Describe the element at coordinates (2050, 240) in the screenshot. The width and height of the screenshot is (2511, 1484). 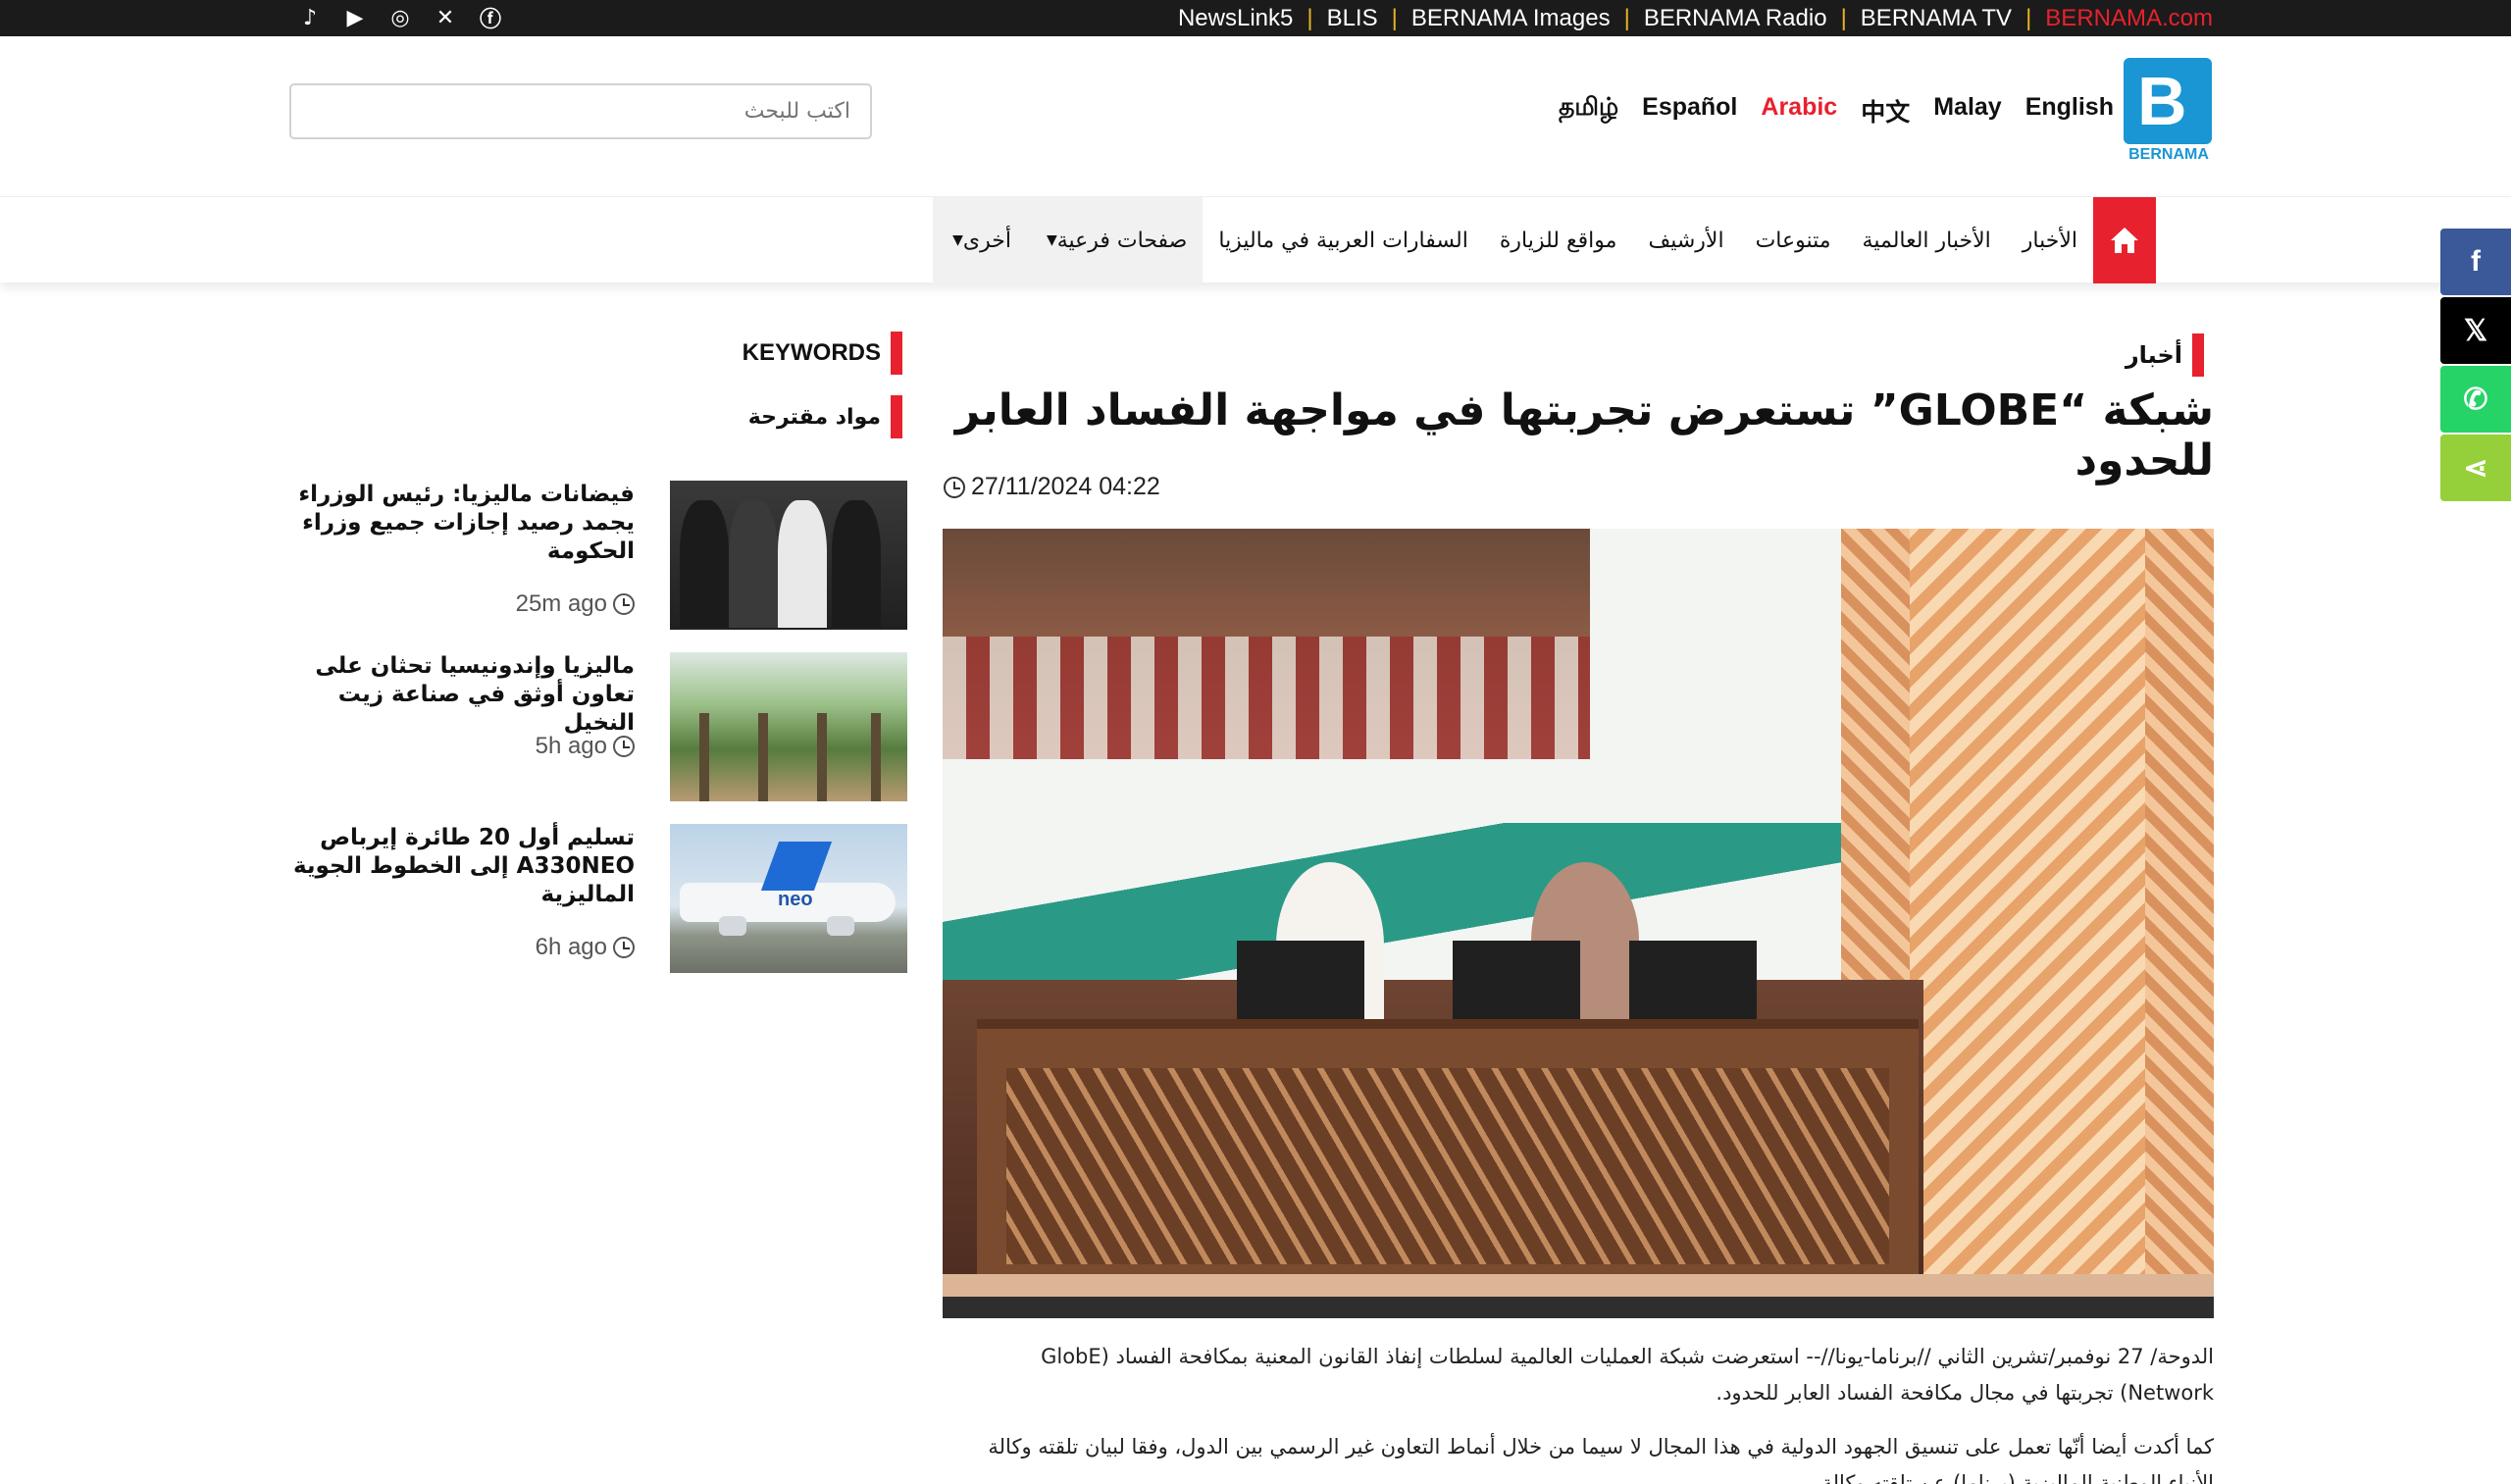
I see `nav-news: الأخبار` at that location.